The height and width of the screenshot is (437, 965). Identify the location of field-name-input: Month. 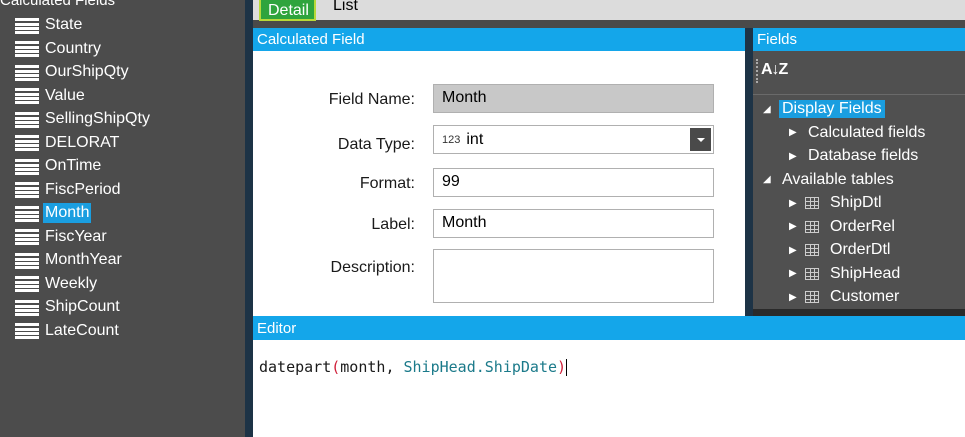
(573, 98).